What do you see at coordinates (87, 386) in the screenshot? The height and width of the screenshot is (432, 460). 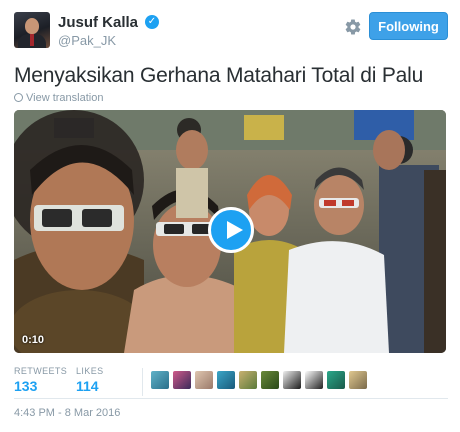 I see `likes-count: 114` at bounding box center [87, 386].